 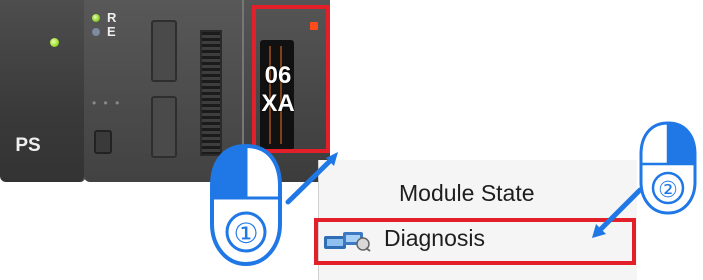 I want to click on error-led-icon, so click(x=96, y=32).